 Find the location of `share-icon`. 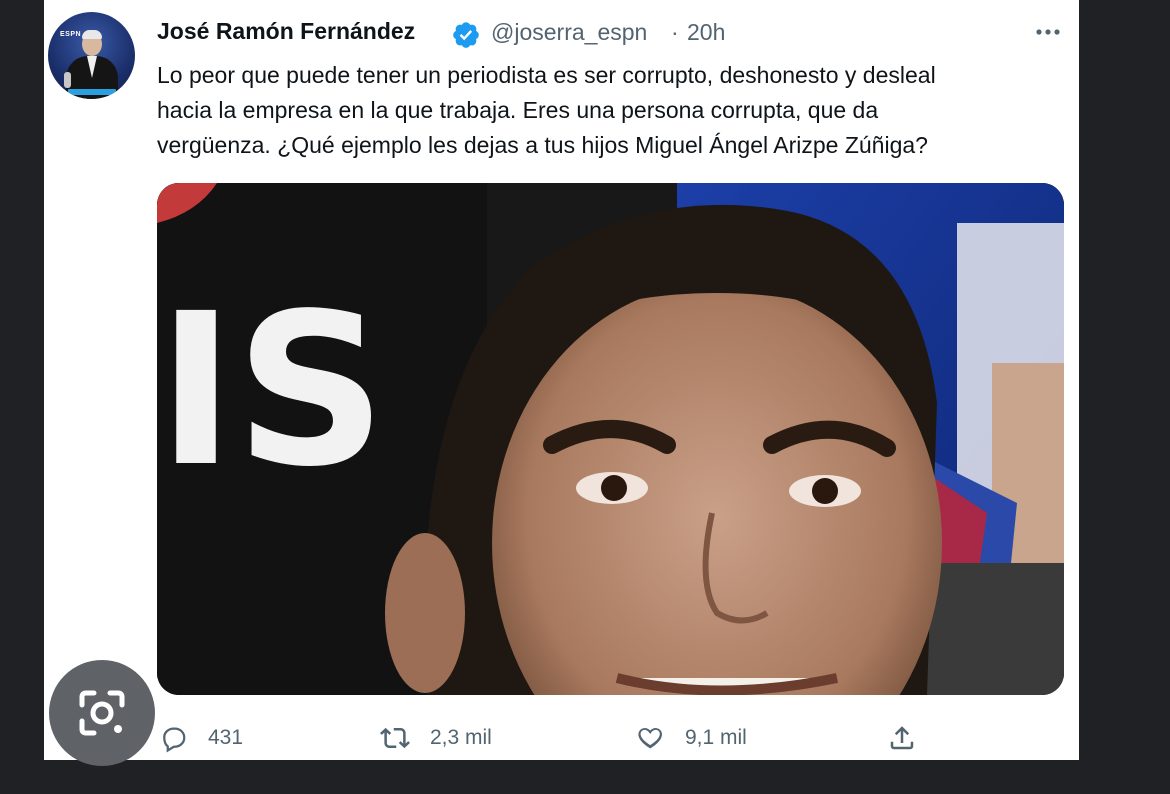

share-icon is located at coordinates (902, 738).